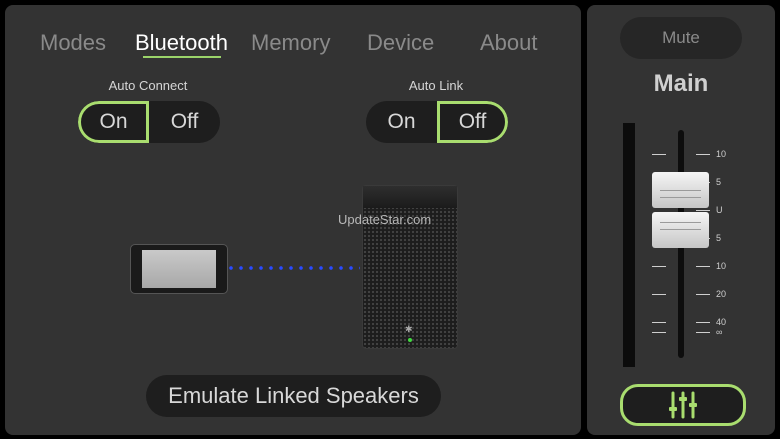 This screenshot has height=439, width=780. I want to click on tab-bar: Modes Bluetooth Memory Device About, so click(288, 47).